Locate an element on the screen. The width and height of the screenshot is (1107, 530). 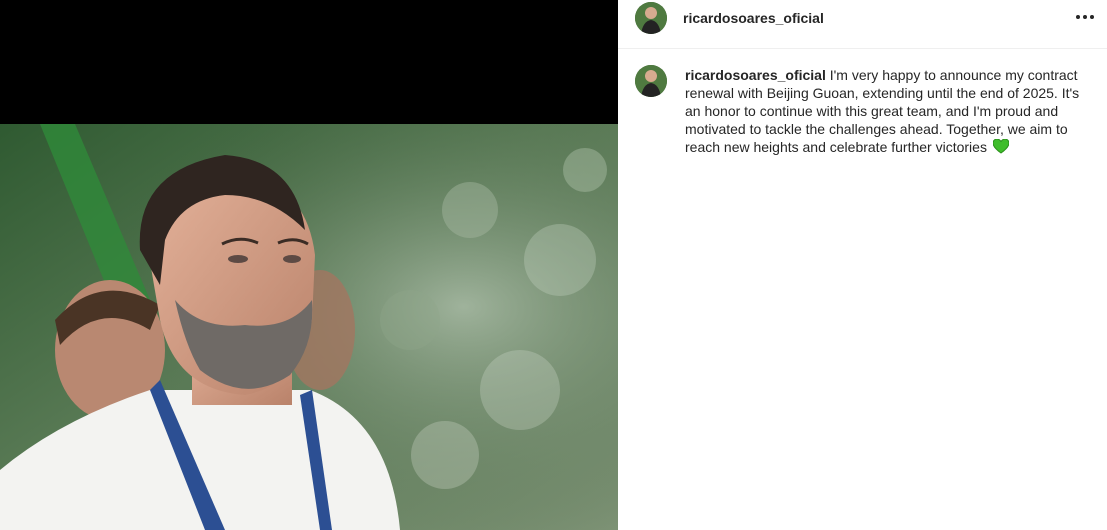
caption-avatar is located at coordinates (651, 81).